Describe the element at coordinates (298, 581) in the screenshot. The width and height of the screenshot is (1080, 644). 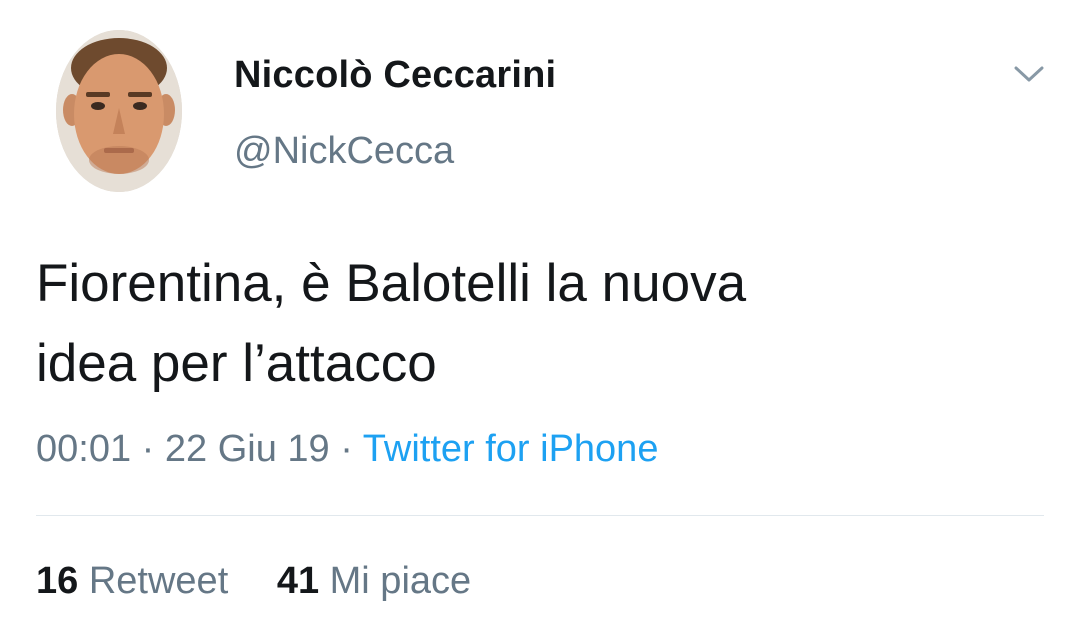
I see `likes-count: 41` at that location.